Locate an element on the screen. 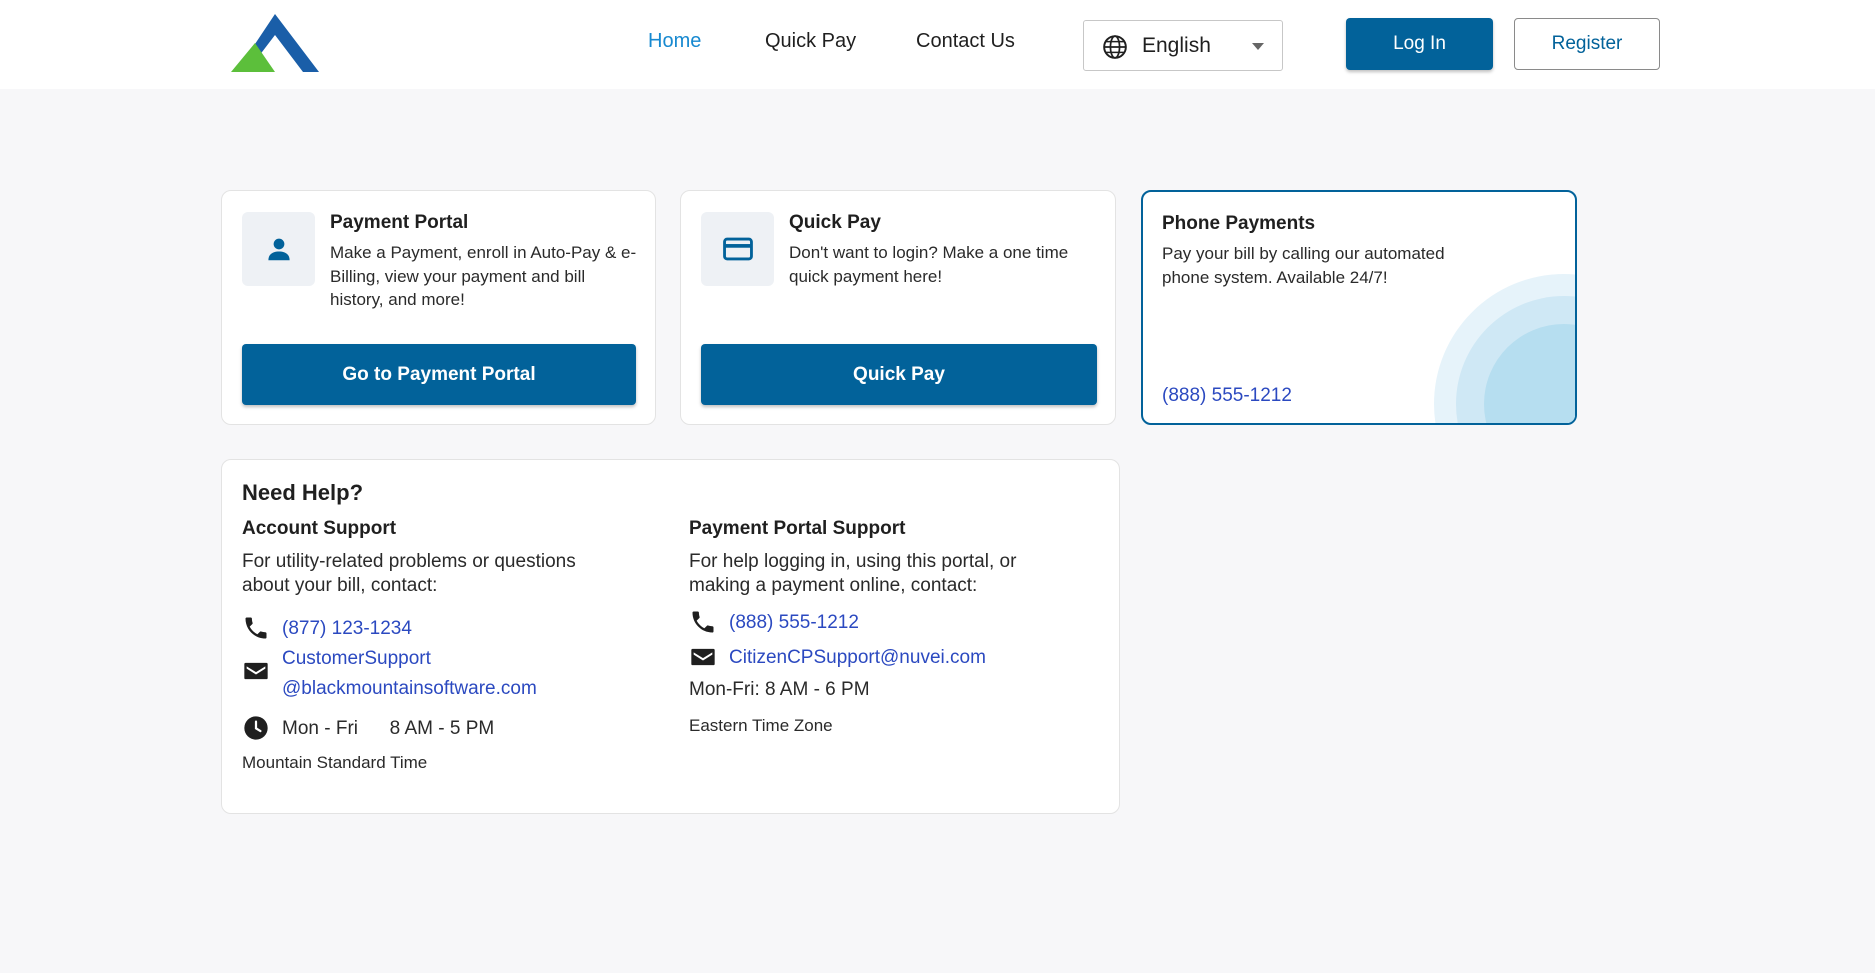 This screenshot has width=1875, height=973. account-support-email-line2: @blackmountainsoftware.com is located at coordinates (409, 688).